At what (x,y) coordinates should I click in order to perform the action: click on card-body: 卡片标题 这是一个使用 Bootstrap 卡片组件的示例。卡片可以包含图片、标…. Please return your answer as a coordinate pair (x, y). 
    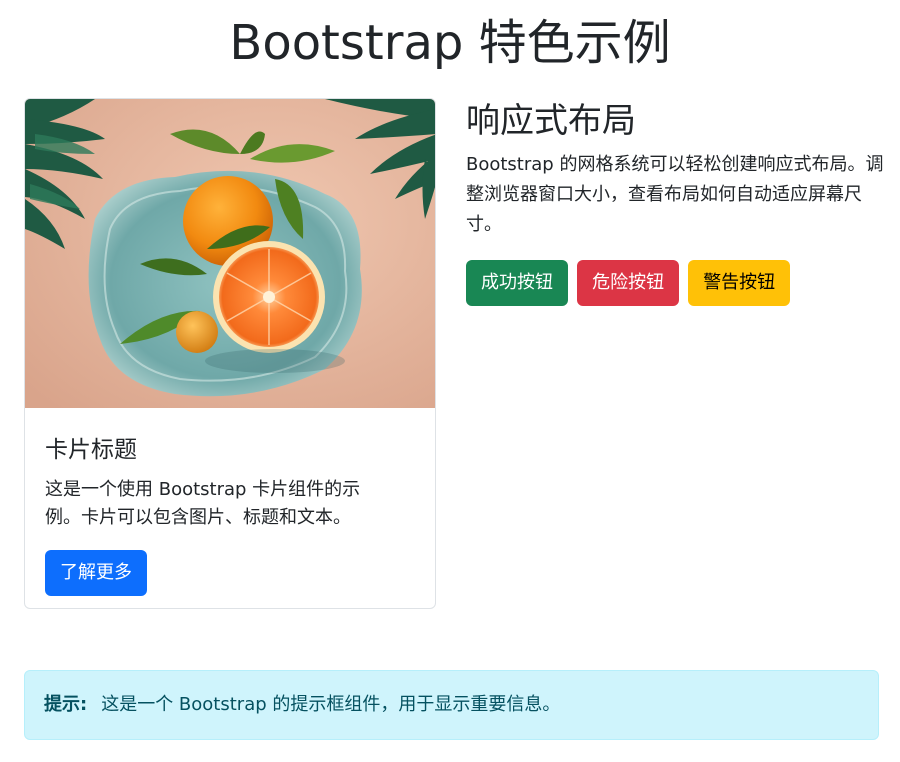
    Looking at the image, I should click on (230, 502).